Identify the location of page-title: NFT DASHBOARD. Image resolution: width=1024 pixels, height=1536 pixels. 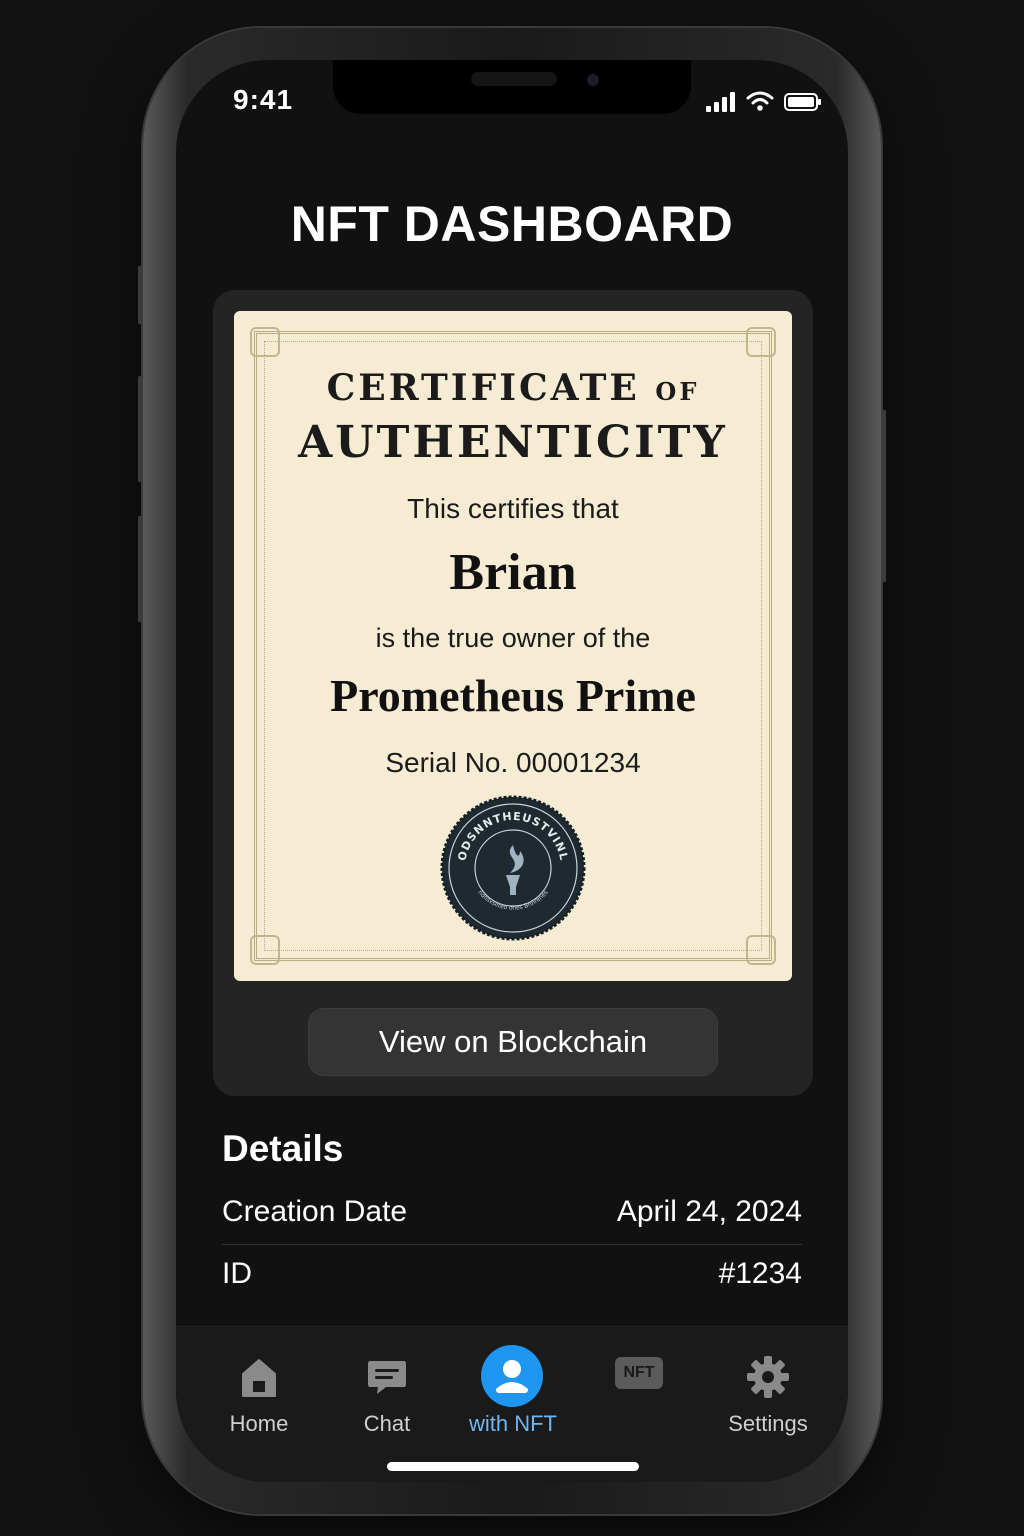
(512, 224).